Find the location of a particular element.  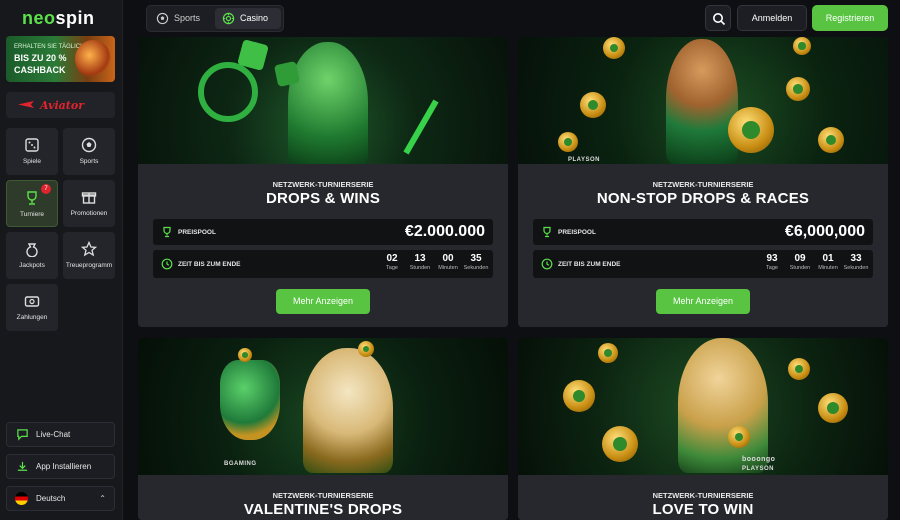

sidebar-item-spiele: Spiele is located at coordinates (32, 151).